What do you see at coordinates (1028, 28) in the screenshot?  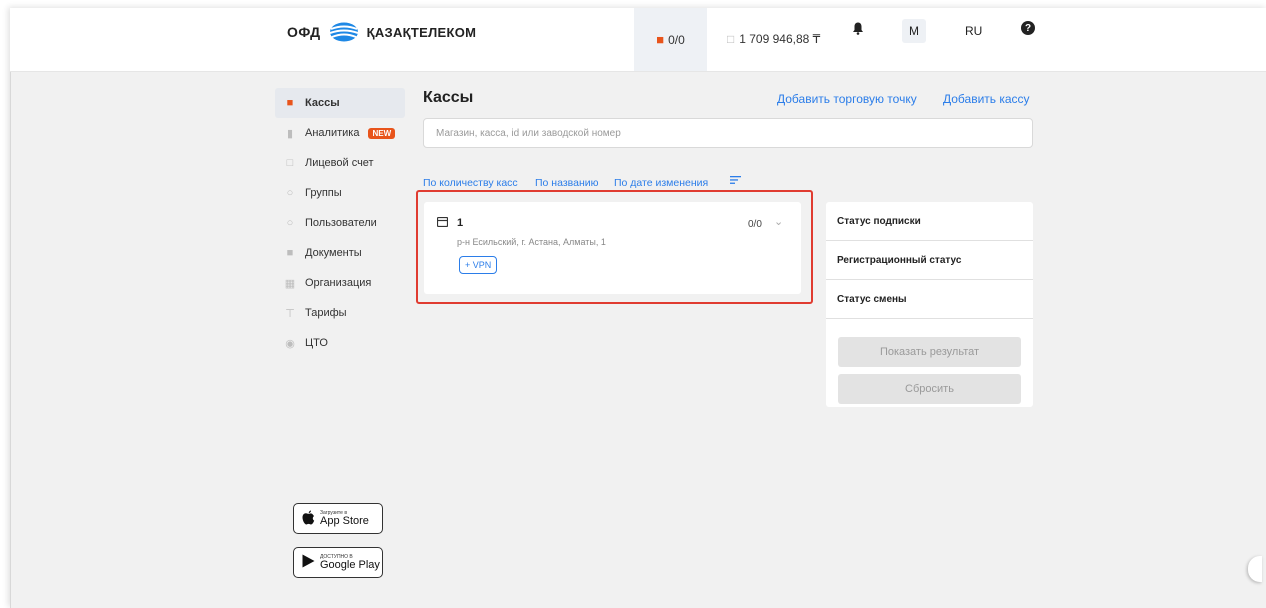 I see `help-icon: ?` at bounding box center [1028, 28].